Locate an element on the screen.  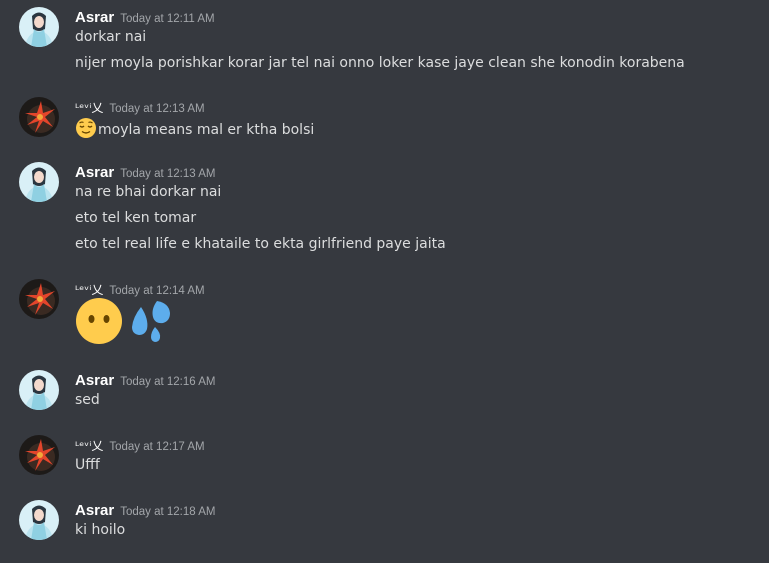
message-header: Asrar Today at 12:18 AM is located at coordinates (145, 510).